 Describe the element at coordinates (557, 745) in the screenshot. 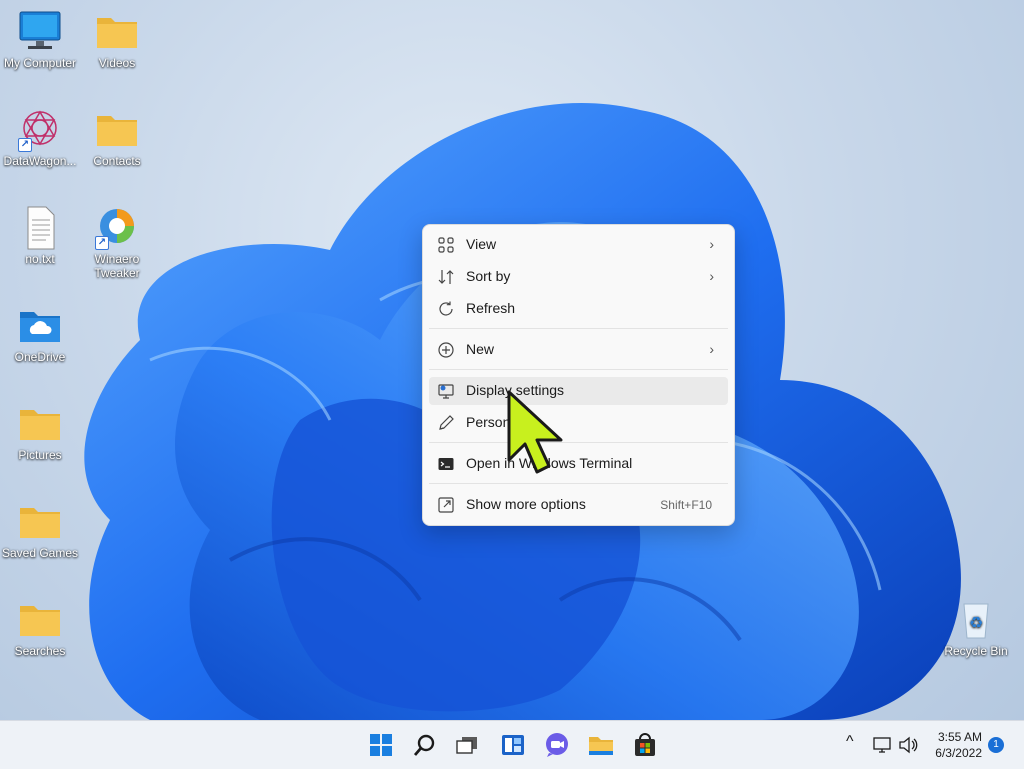

I see `chat-icon` at that location.